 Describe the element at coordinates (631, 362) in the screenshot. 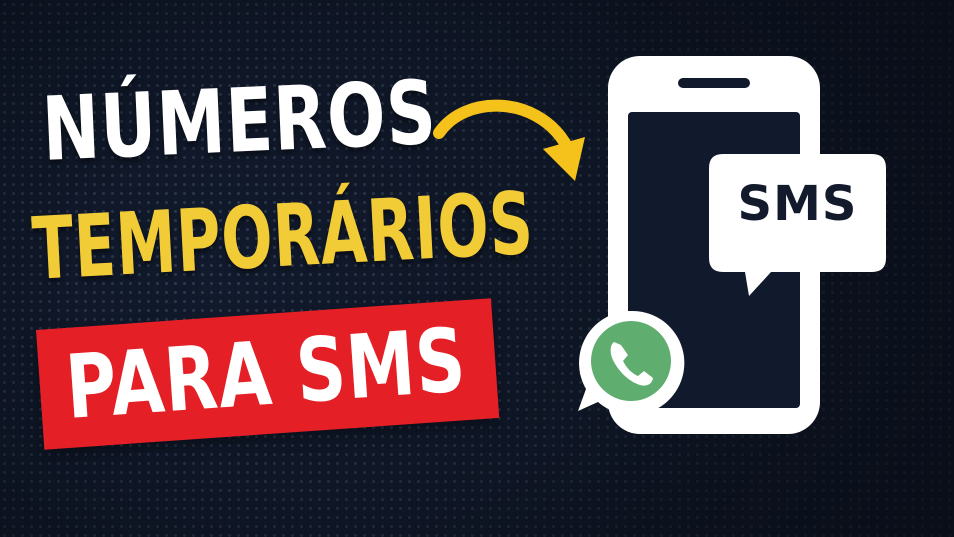

I see `whatsapp-icon` at that location.